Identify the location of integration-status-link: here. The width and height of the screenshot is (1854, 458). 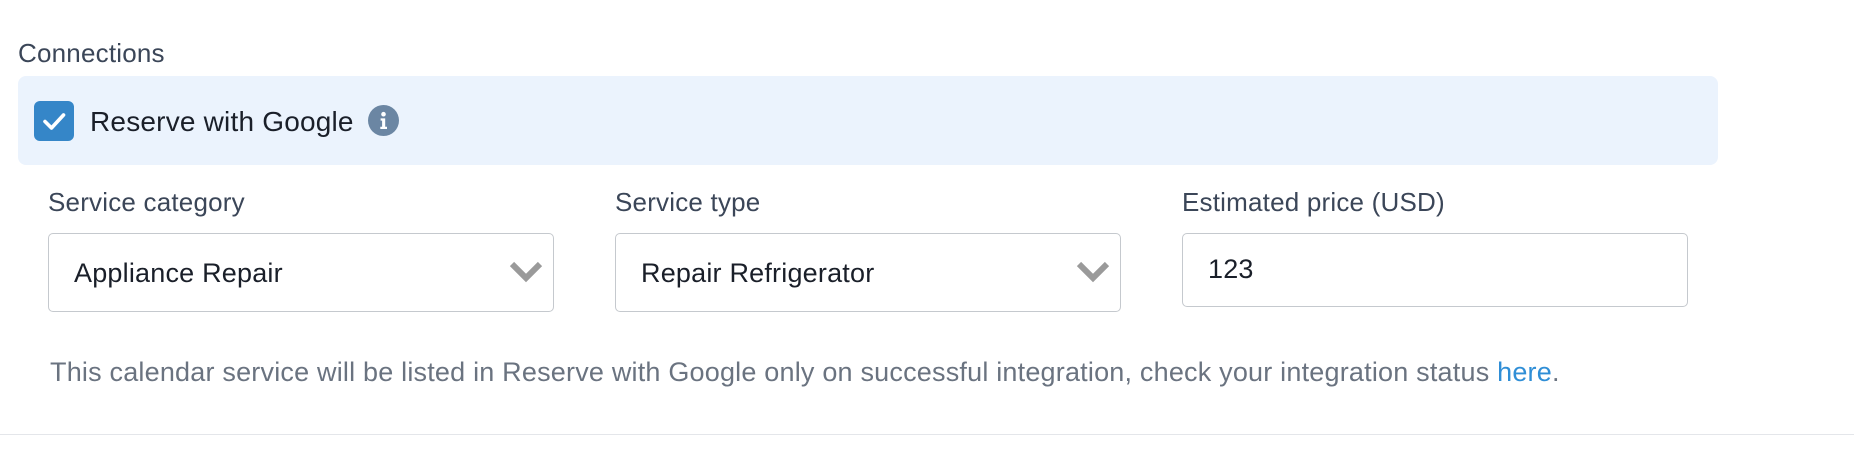
(1524, 372).